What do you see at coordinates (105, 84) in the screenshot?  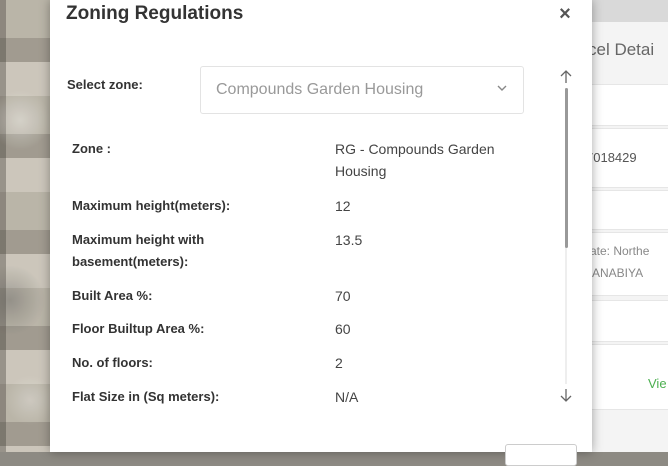 I see `select-zone-label: Select zone:` at bounding box center [105, 84].